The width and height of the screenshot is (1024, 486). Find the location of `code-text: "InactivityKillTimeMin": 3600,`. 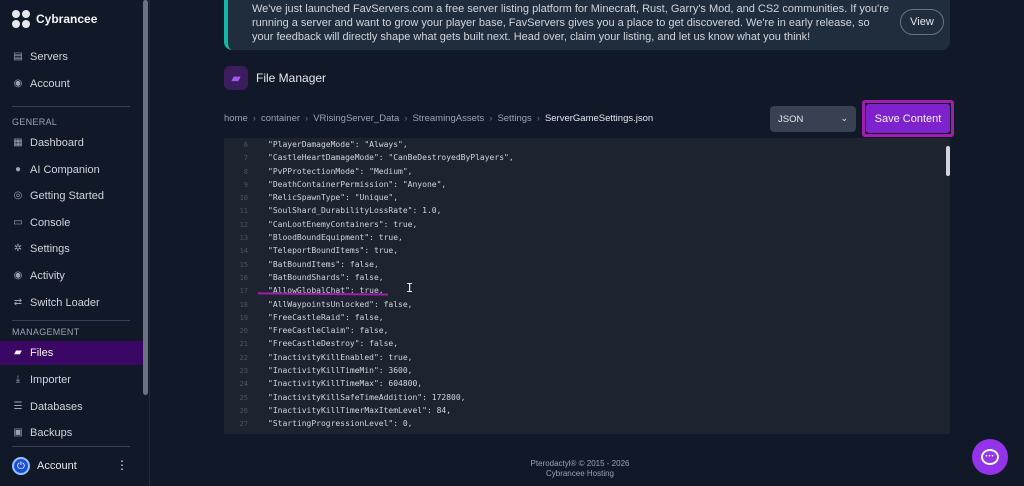

code-text: "InactivityKillTimeMin": 3600, is located at coordinates (340, 371).